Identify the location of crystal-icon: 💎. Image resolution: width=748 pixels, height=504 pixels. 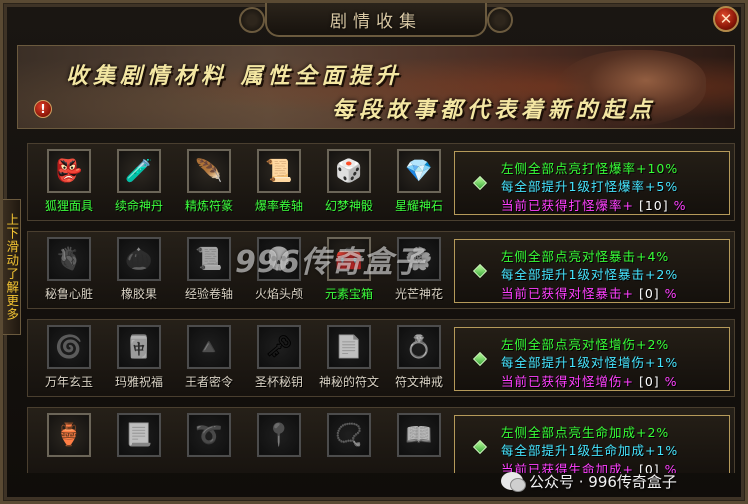
(419, 171).